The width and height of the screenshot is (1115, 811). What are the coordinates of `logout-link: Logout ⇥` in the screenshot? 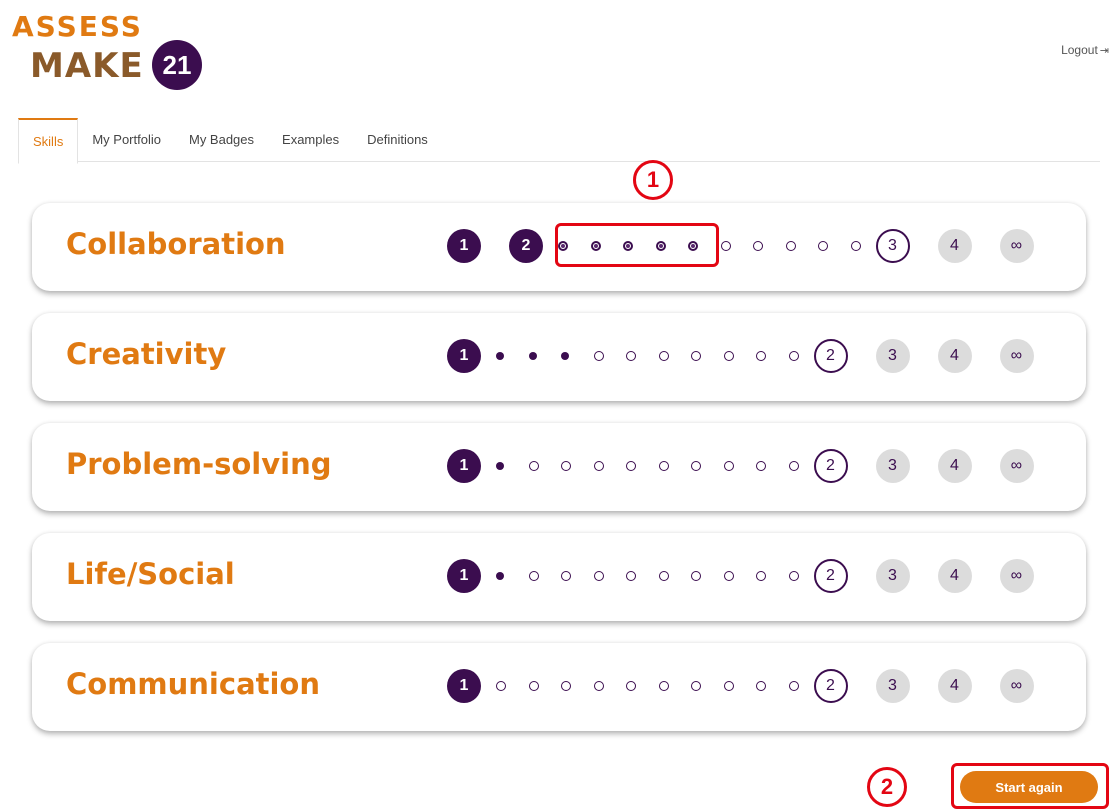 It's located at (1085, 50).